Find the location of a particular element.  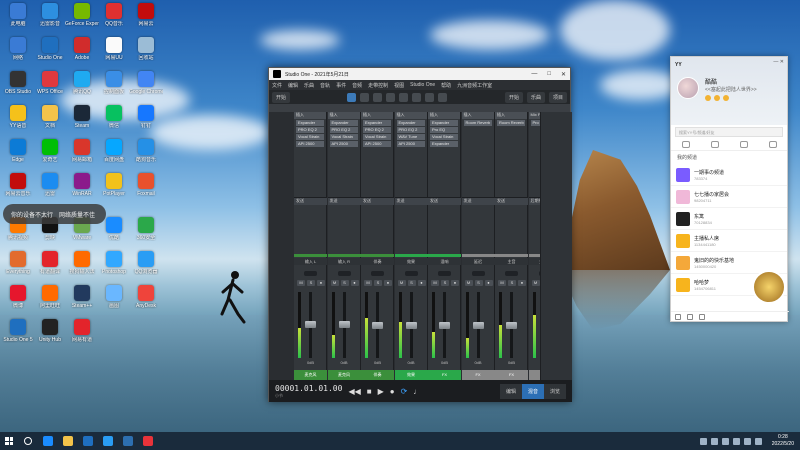

plugin-slot: Room Reverb is located at coordinates (477, 123).